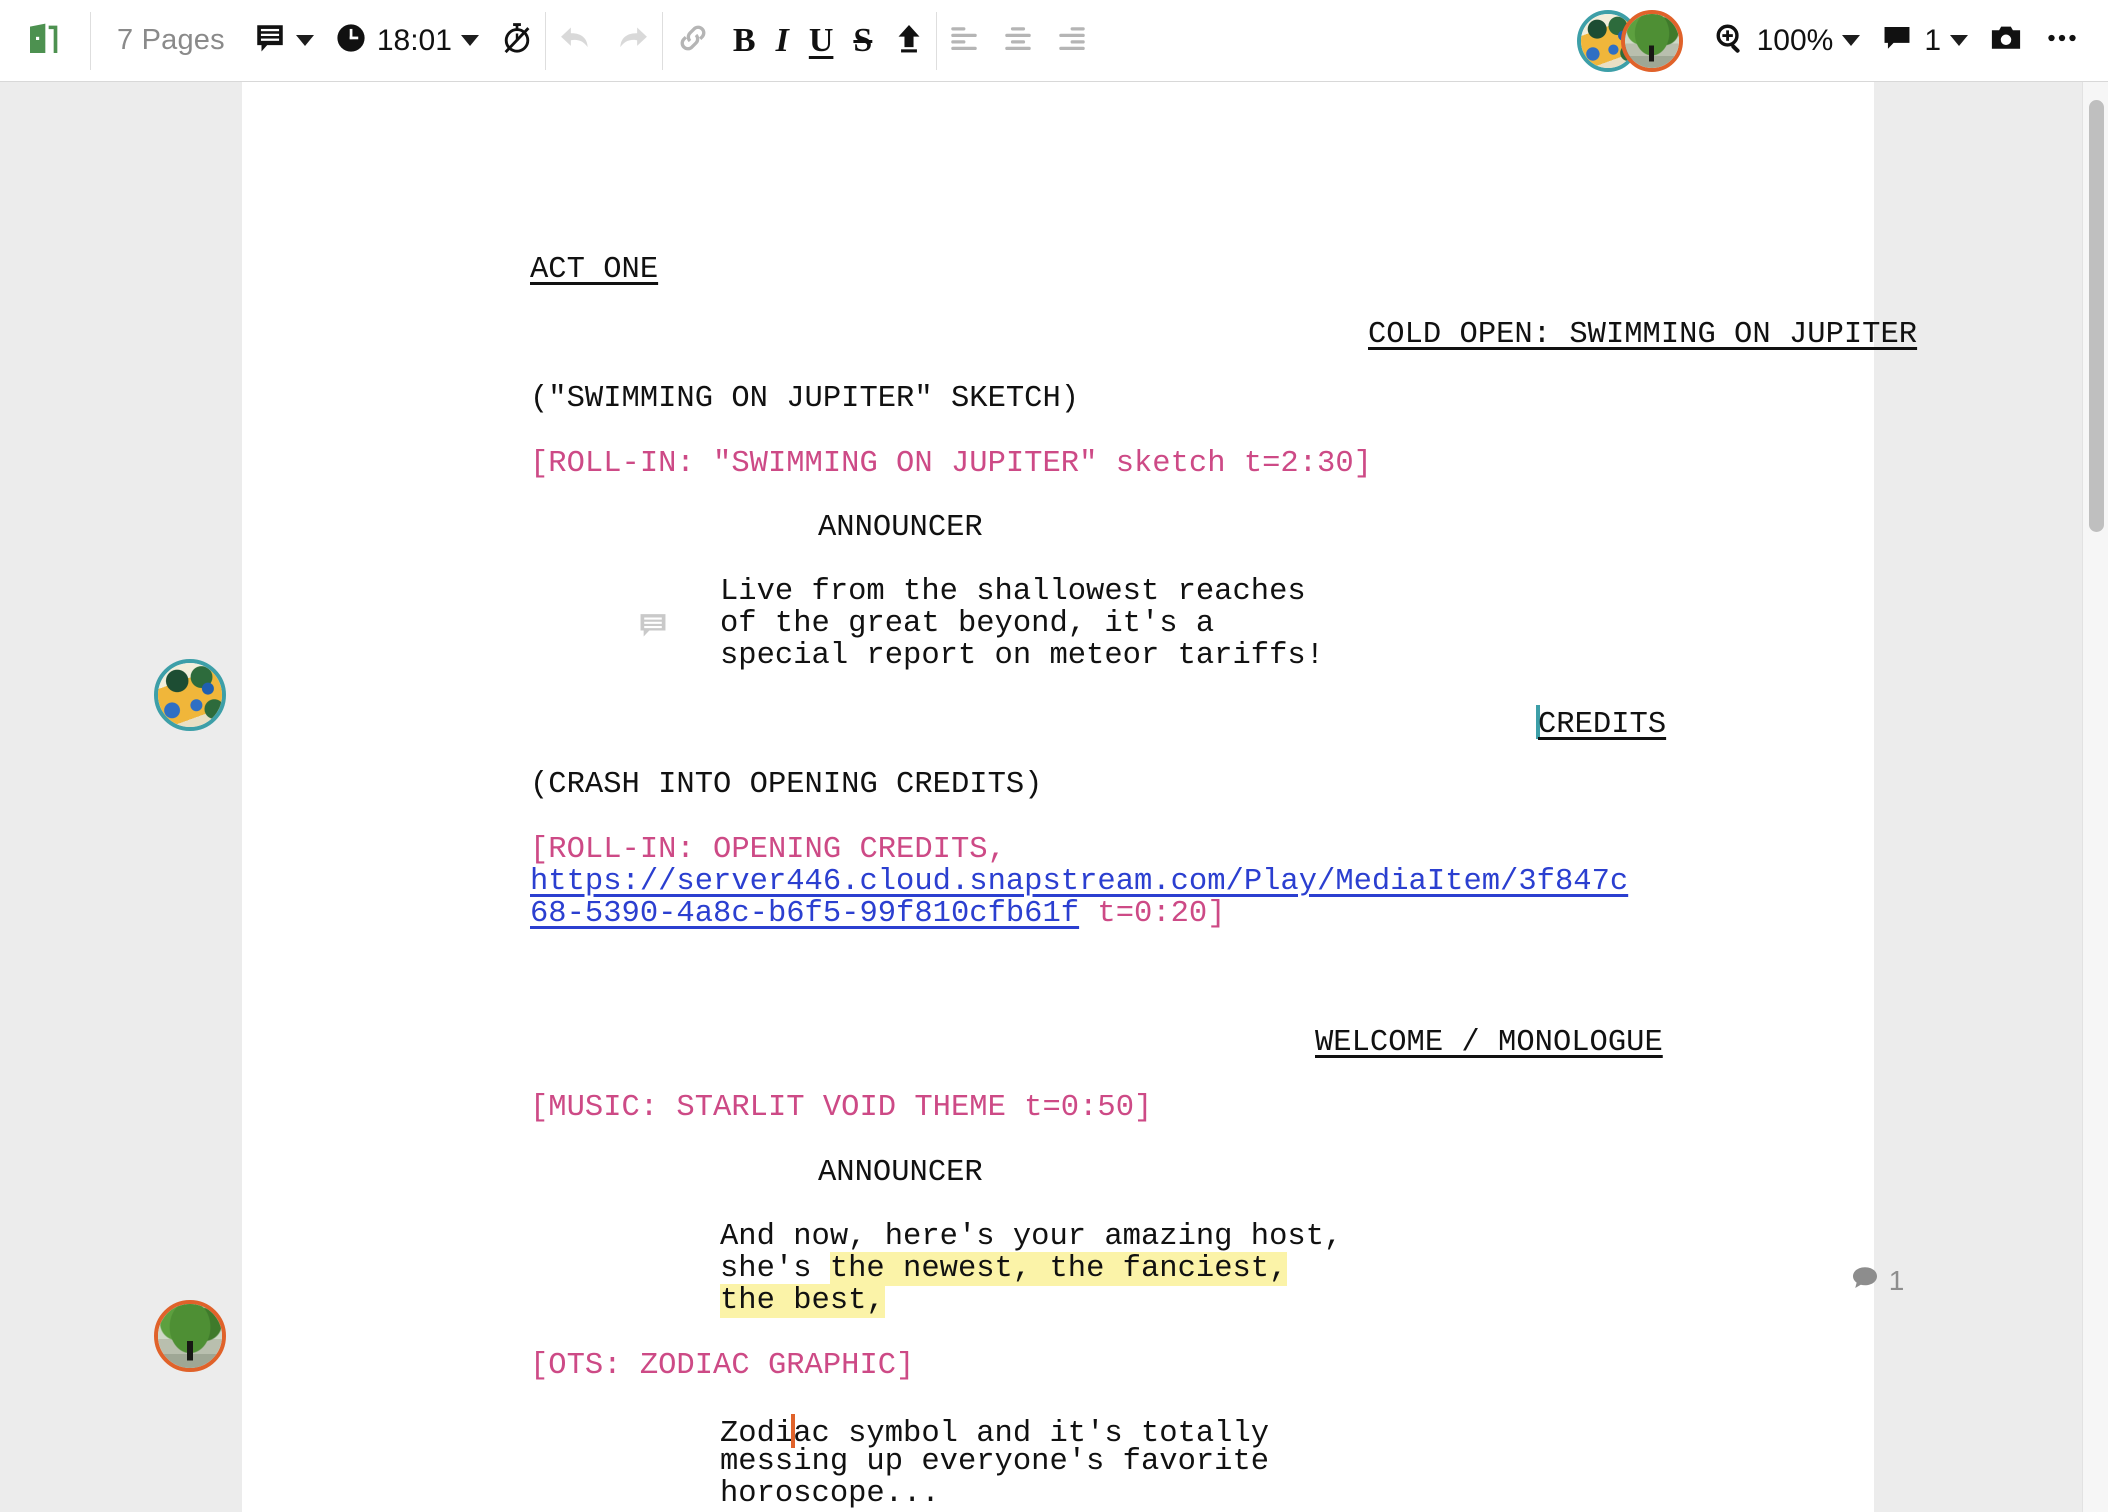  I want to click on dialogue-2-line-3-highlight: the best,, so click(802, 1301).